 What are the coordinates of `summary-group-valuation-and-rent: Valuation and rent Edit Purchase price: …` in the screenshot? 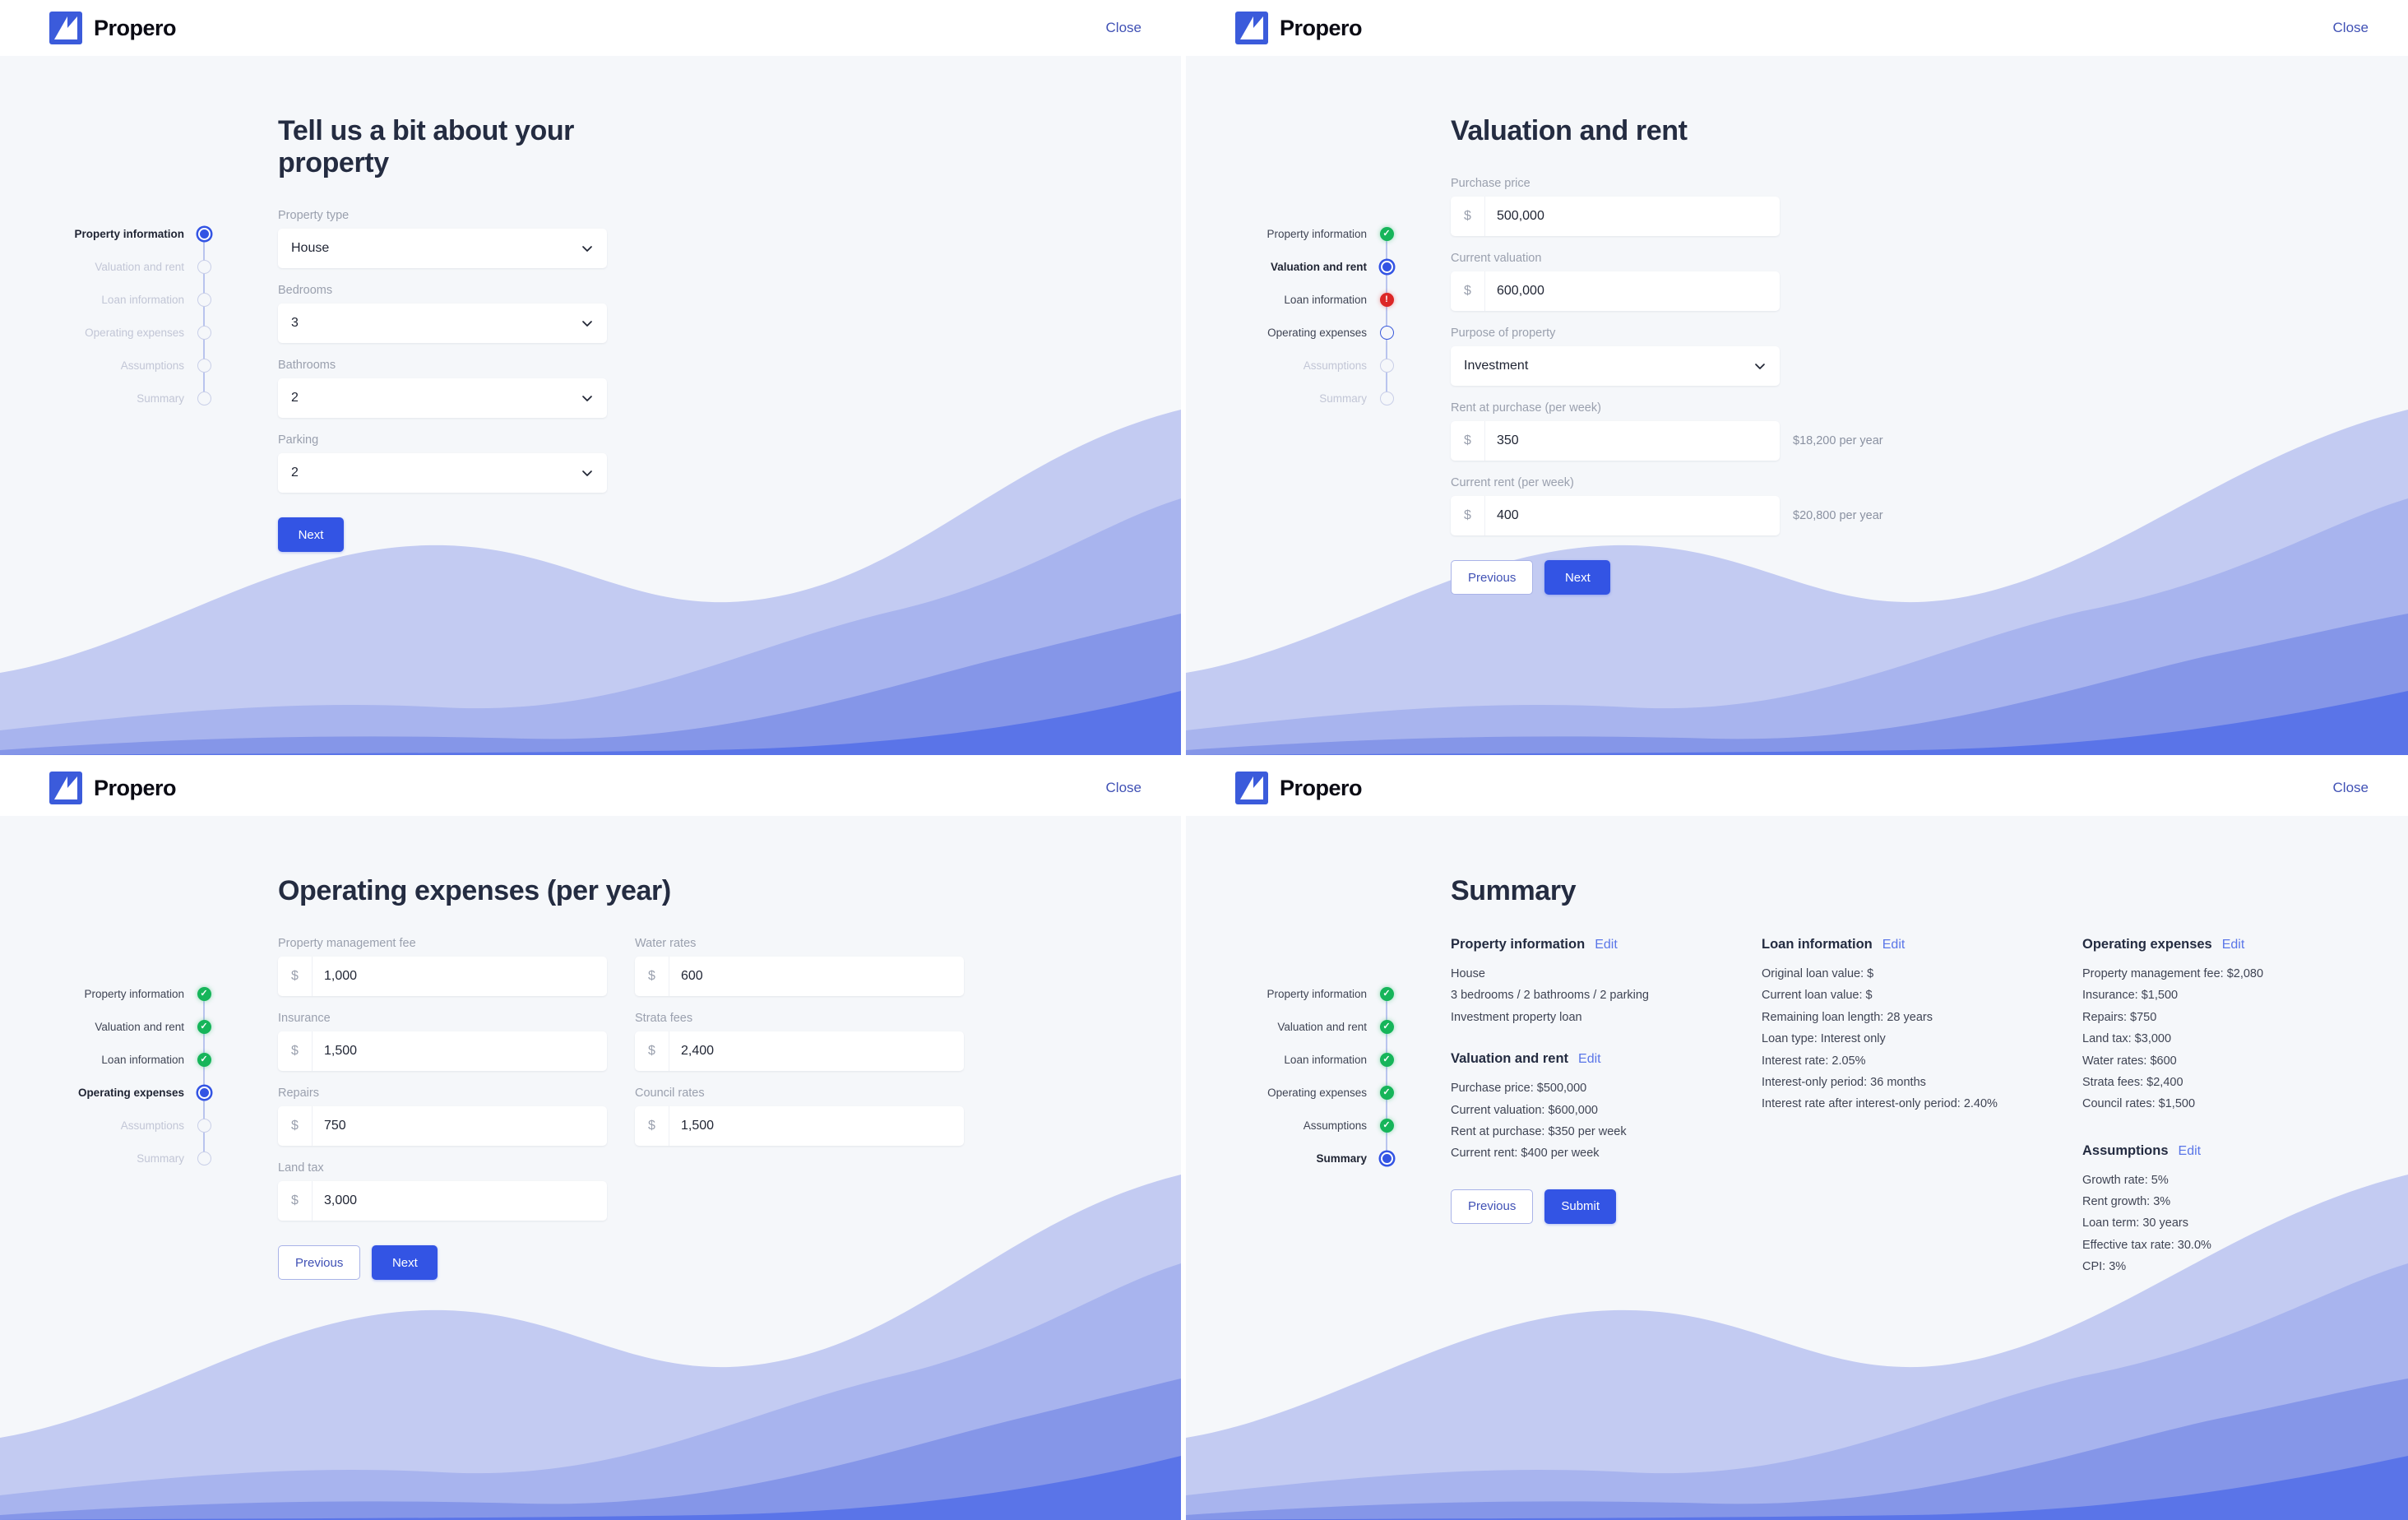 It's located at (1606, 1108).